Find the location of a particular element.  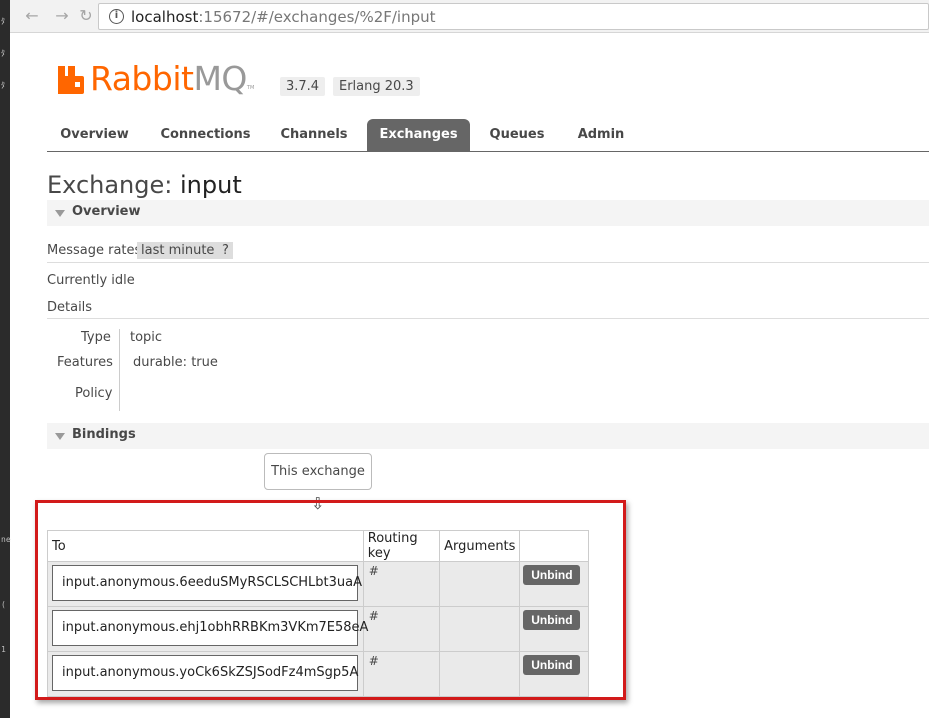

reload-icon: ↻ is located at coordinates (86, 16).